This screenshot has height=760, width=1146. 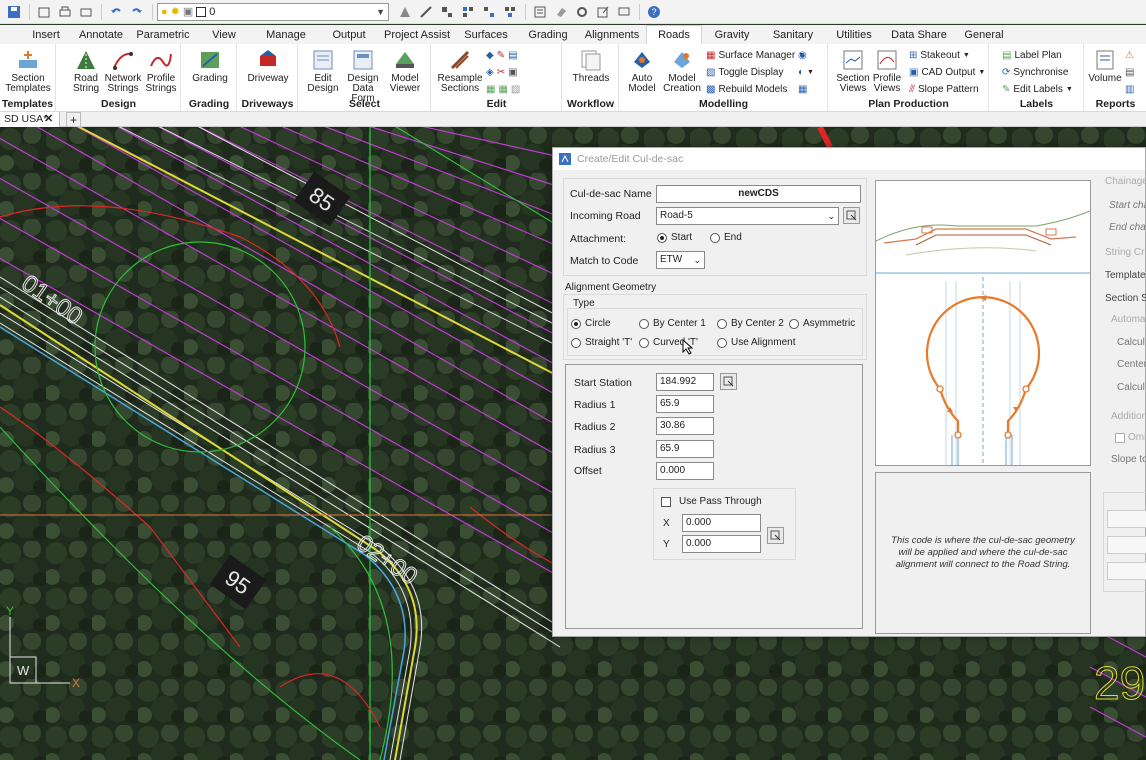 I want to click on profile-strings-button: Profile Strings, so click(x=161, y=71).